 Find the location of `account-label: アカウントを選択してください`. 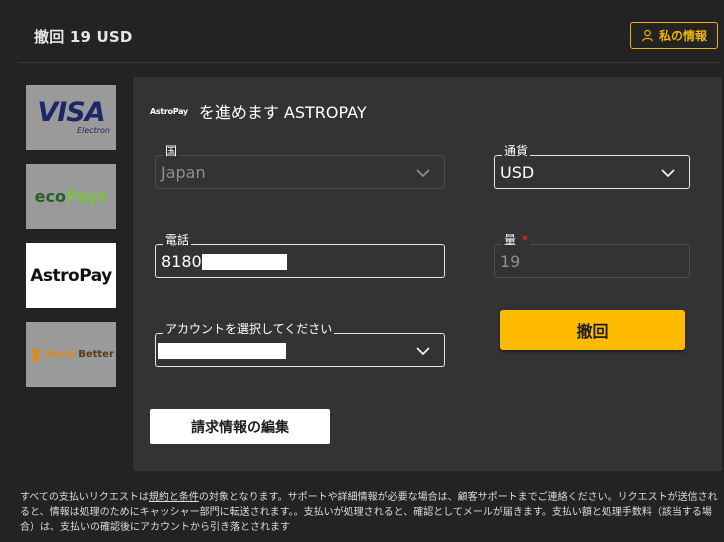

account-label: アカウントを選択してください is located at coordinates (249, 329).